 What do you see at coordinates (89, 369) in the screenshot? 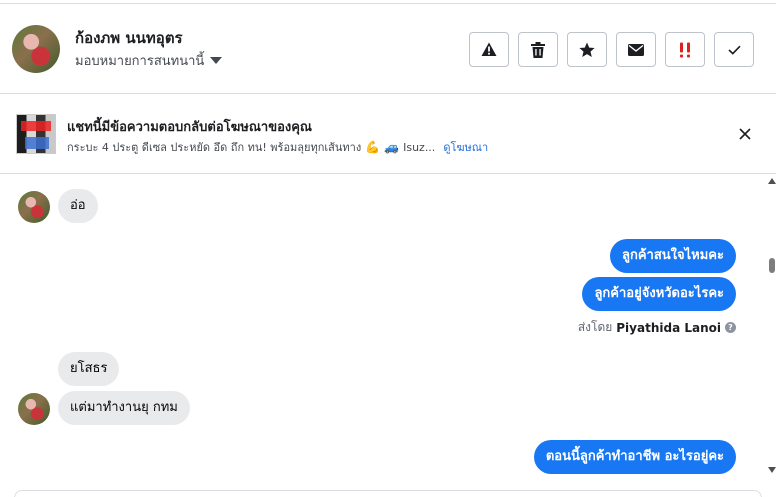
I see `incoming-message: ยโสธร` at bounding box center [89, 369].